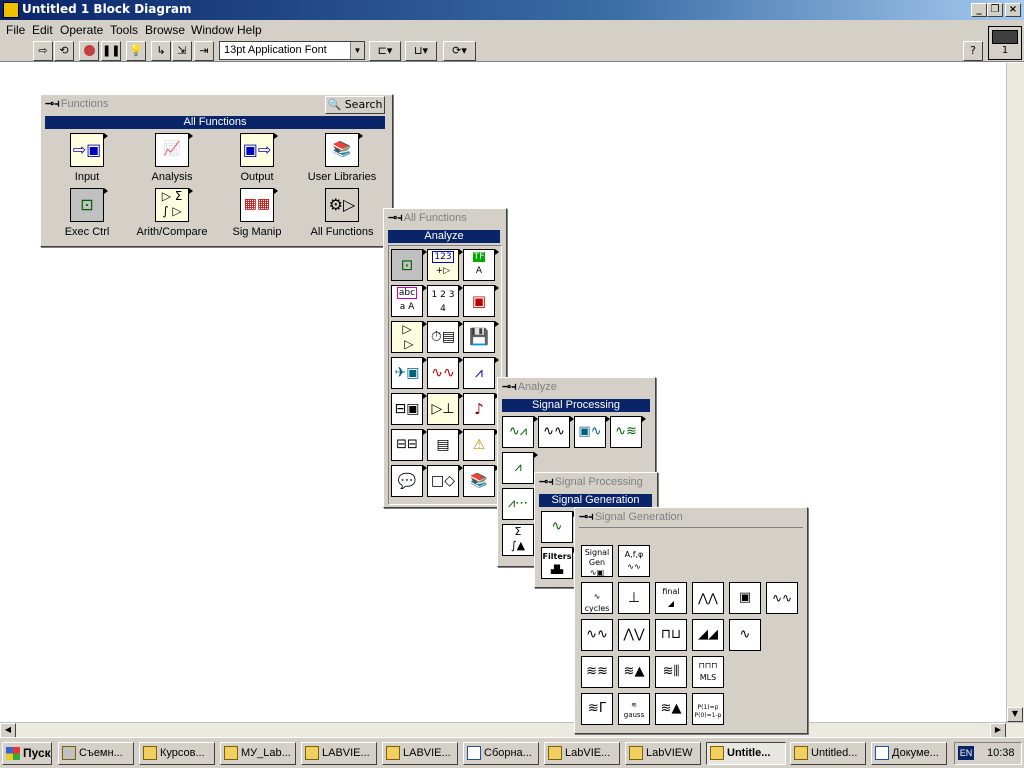 This screenshot has width=1024, height=768. What do you see at coordinates (708, 598) in the screenshot?
I see `pulse-pattern-icon: ⋀⋀` at bounding box center [708, 598].